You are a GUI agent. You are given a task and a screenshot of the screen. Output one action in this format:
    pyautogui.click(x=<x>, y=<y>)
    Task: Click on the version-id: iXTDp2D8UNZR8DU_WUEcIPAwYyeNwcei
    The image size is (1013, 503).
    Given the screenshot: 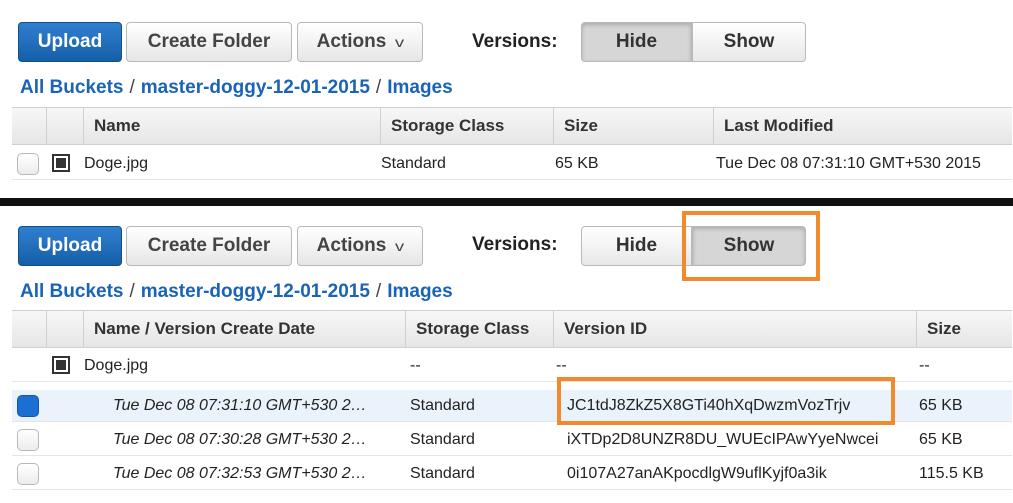 What is the action you would take?
    pyautogui.click(x=723, y=439)
    